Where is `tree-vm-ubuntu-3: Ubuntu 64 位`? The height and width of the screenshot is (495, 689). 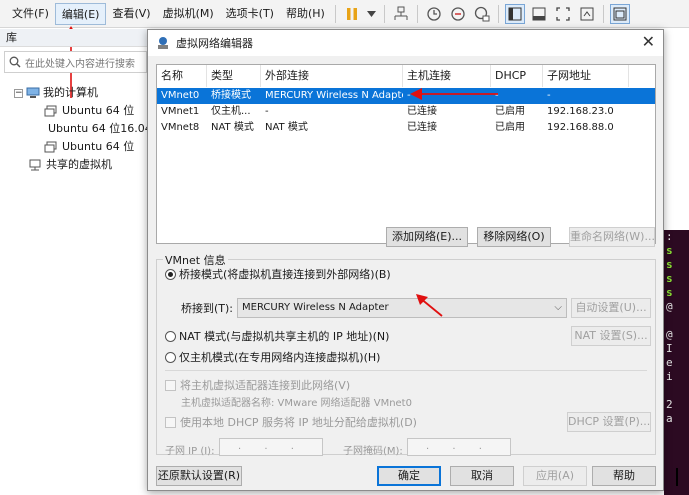
tree-vm-ubuntu-3: Ubuntu 64 位 is located at coordinates (73, 147).